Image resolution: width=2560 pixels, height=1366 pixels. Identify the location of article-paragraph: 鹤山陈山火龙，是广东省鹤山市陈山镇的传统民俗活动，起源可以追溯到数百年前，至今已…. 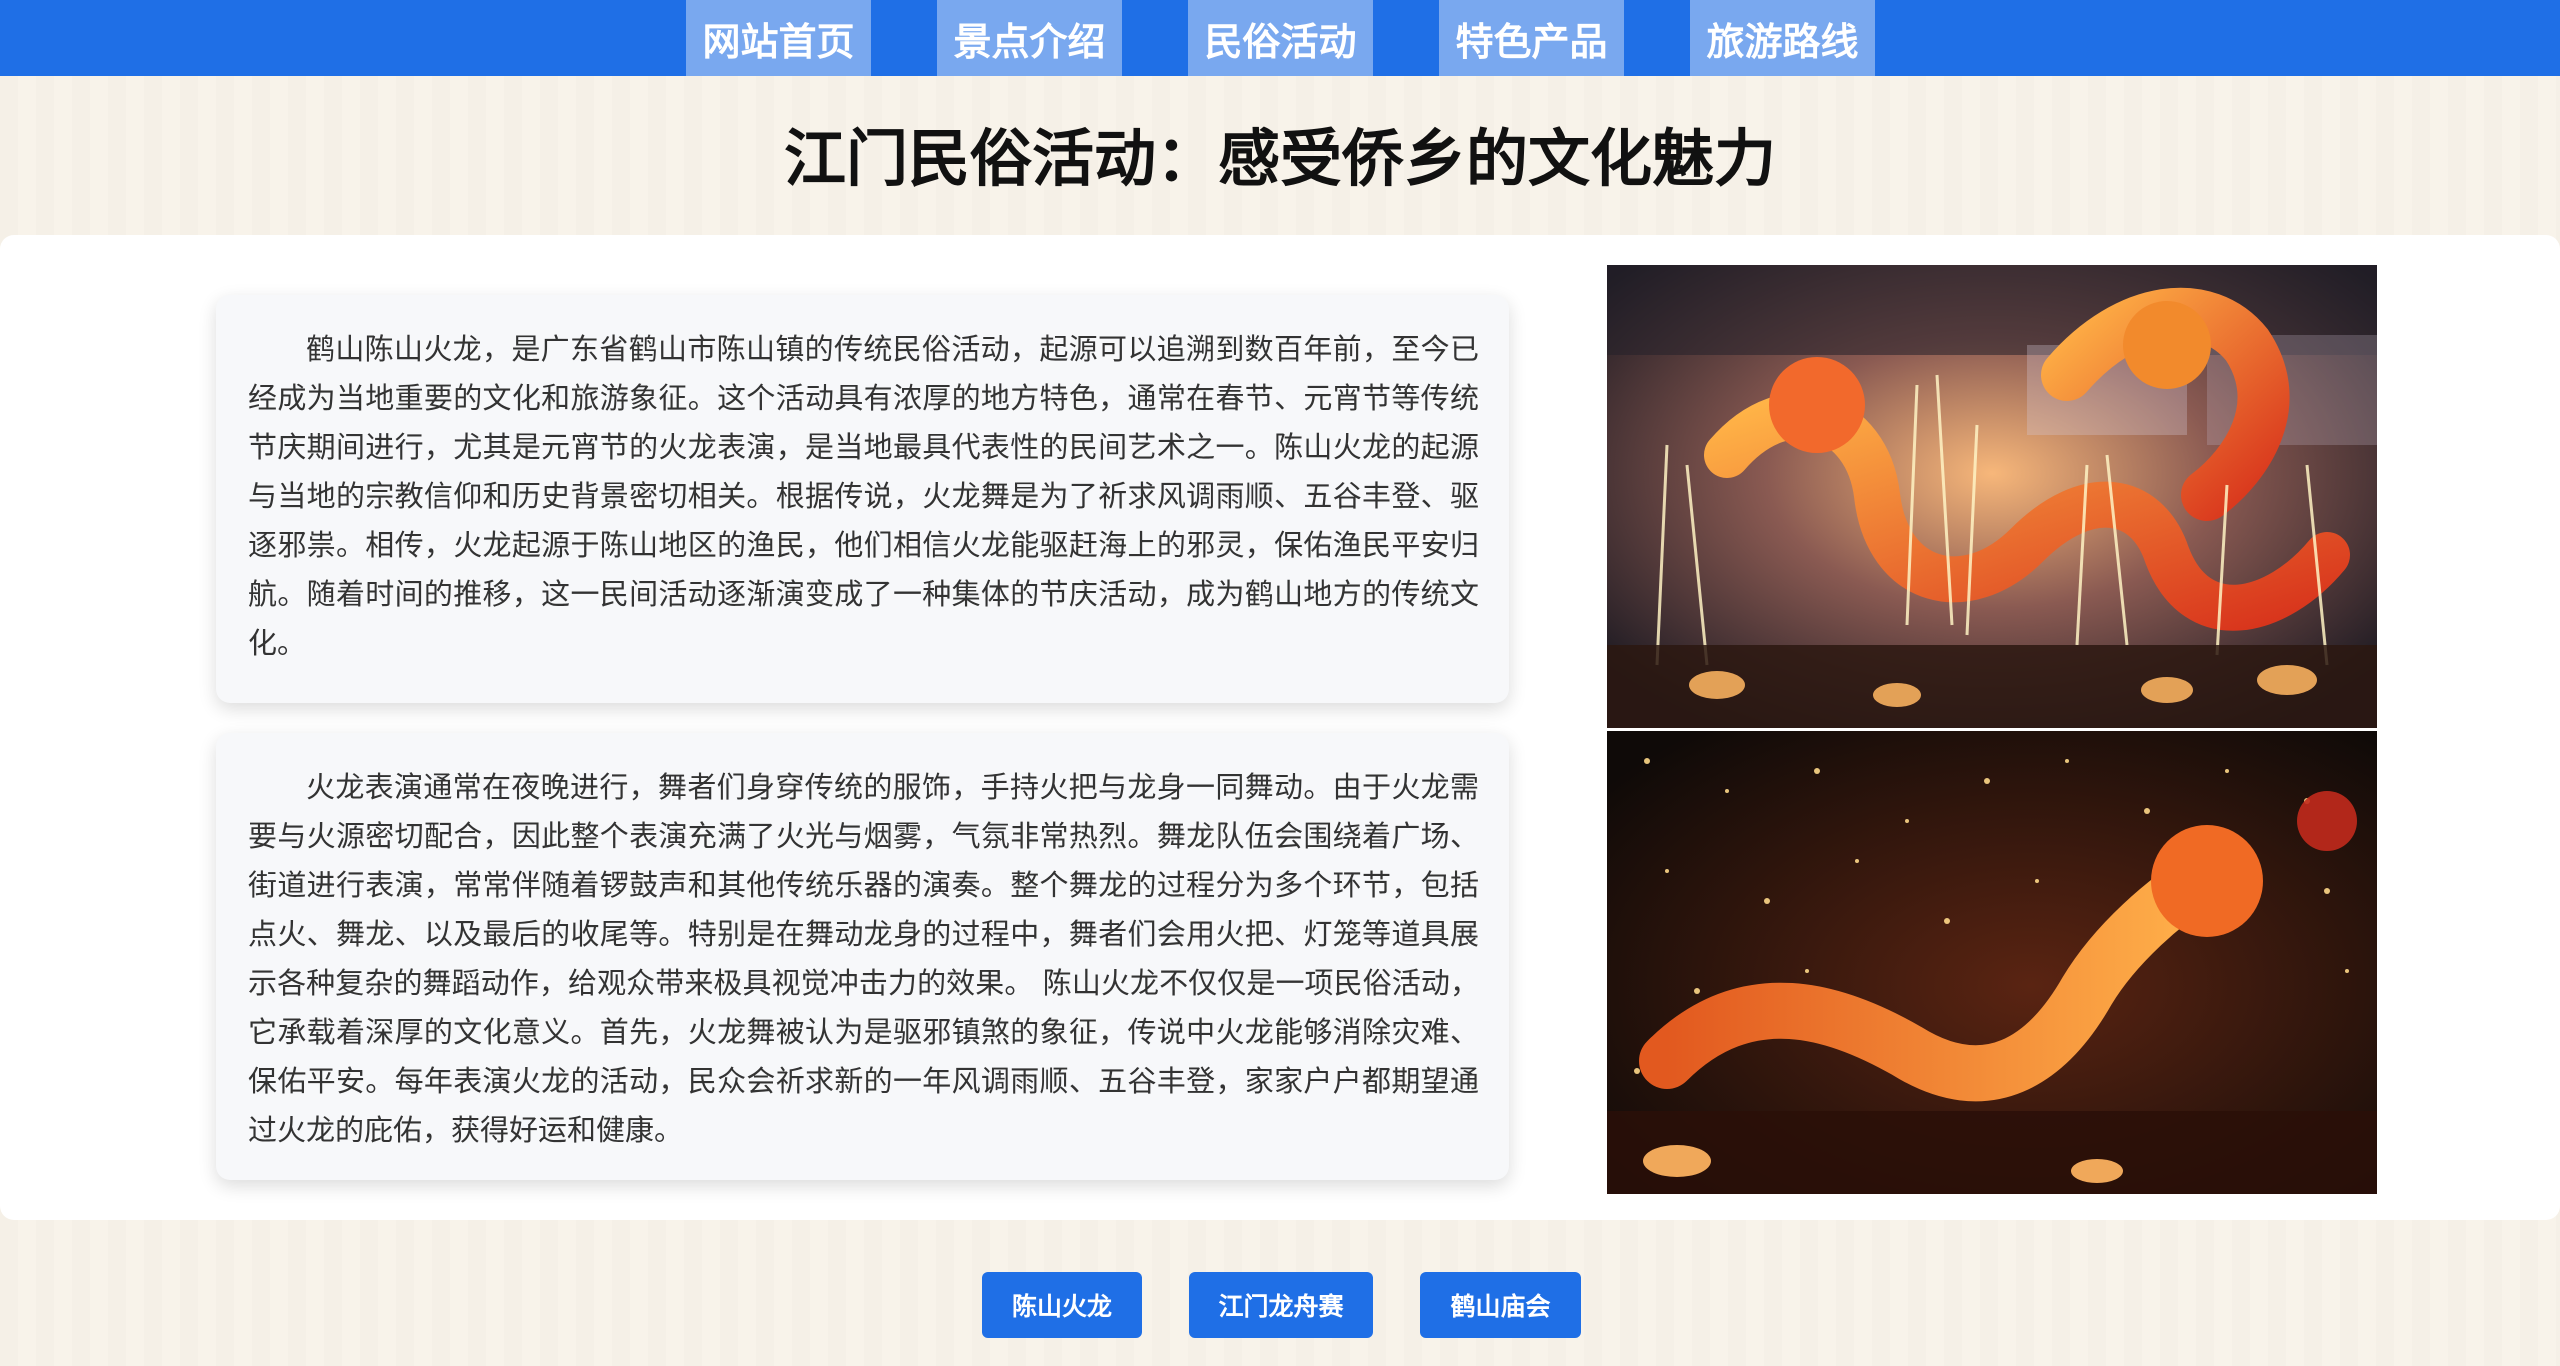
(863, 496).